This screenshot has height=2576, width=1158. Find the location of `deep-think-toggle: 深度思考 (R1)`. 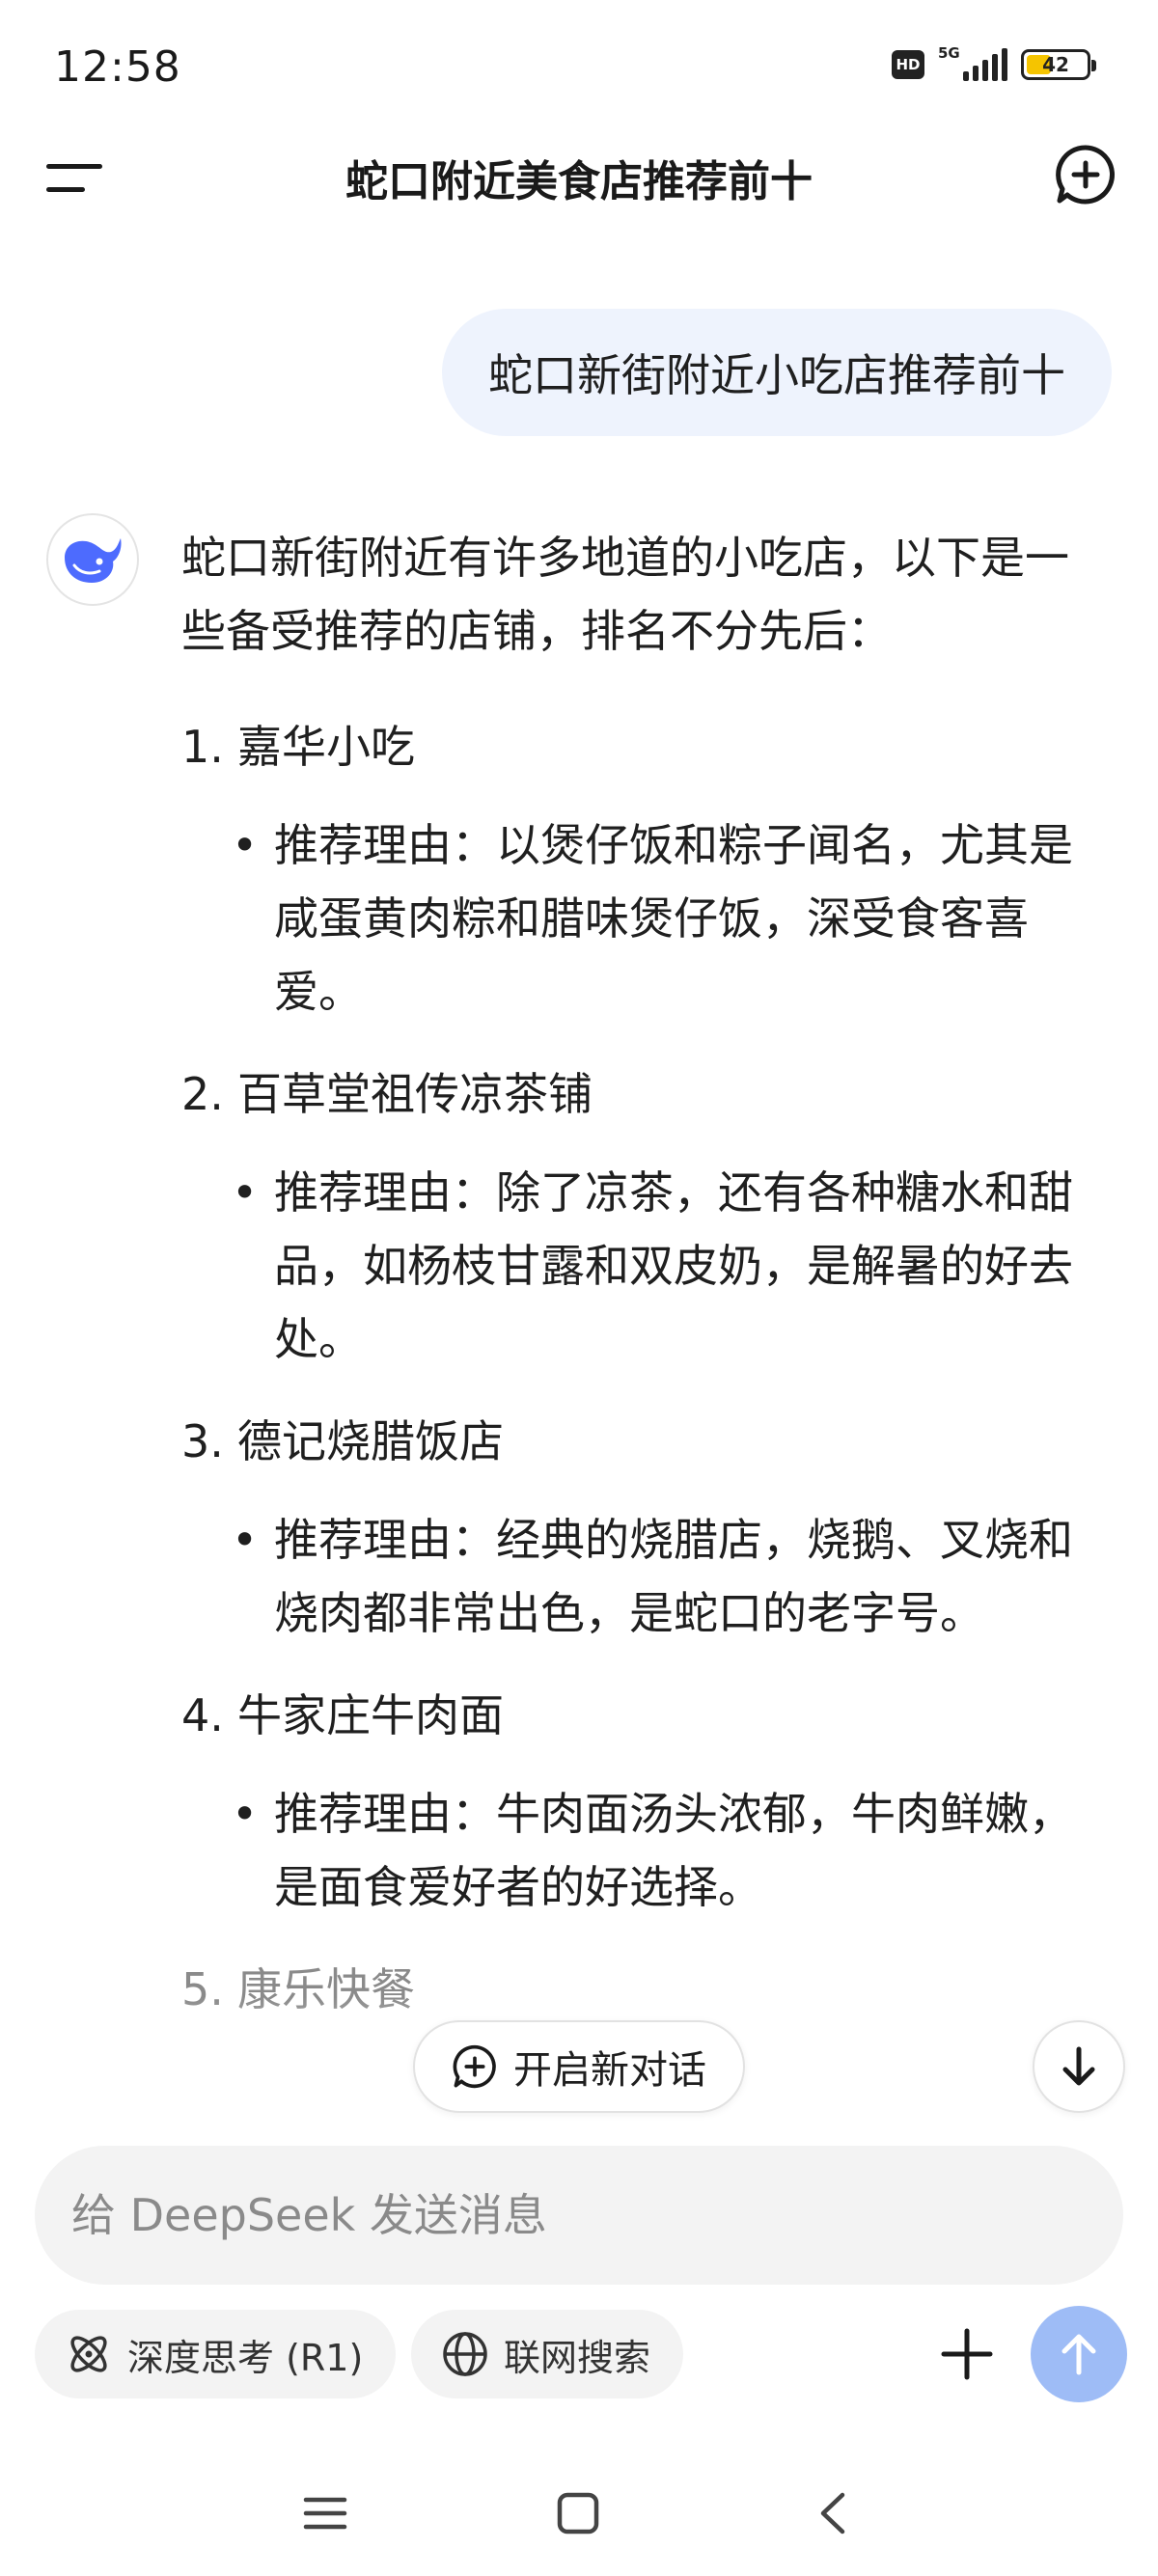

deep-think-toggle: 深度思考 (R1) is located at coordinates (216, 2354).